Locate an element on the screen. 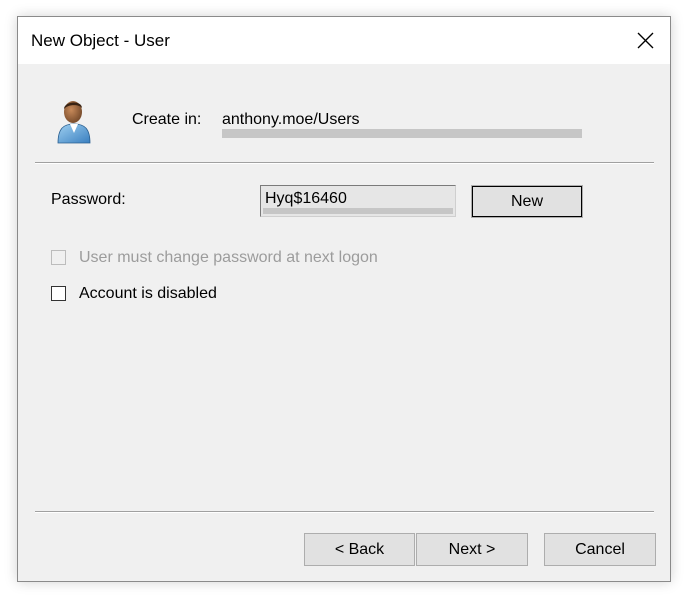  close-icon is located at coordinates (645, 40).